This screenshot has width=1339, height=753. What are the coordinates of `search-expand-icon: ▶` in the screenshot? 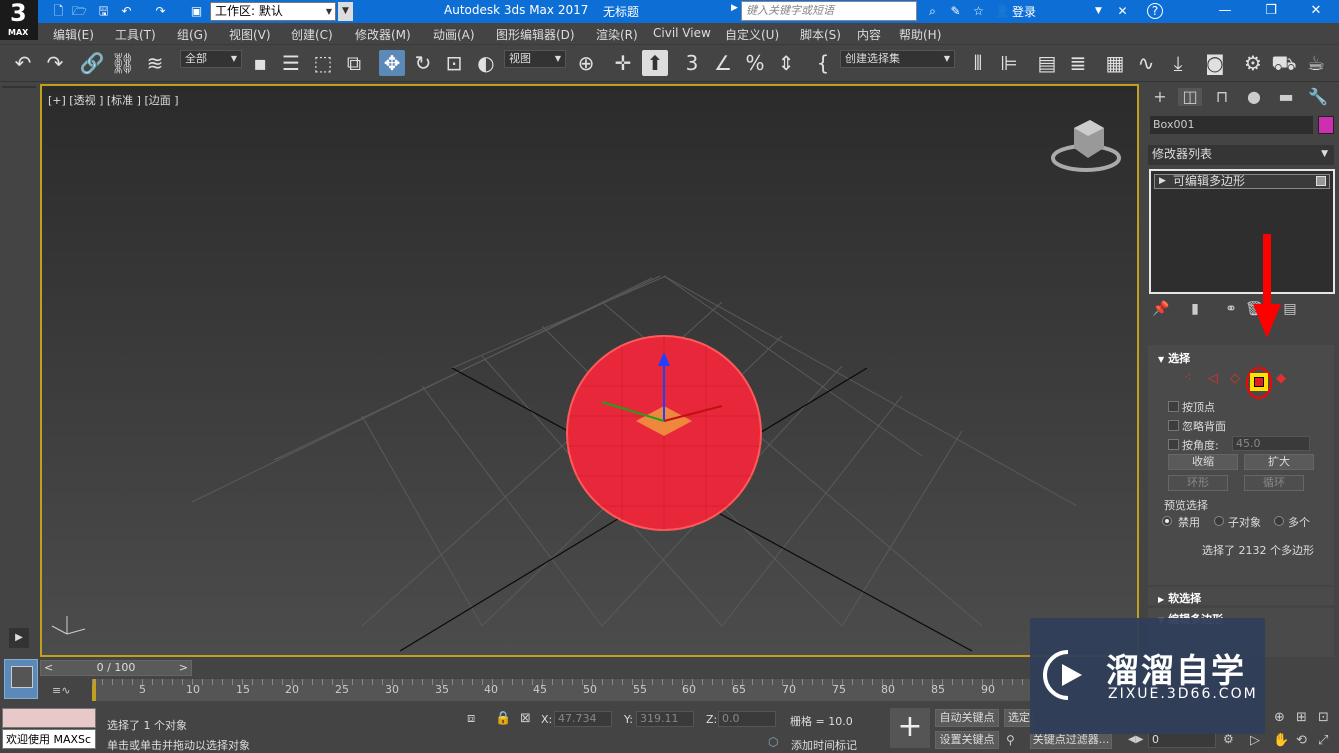 It's located at (734, 8).